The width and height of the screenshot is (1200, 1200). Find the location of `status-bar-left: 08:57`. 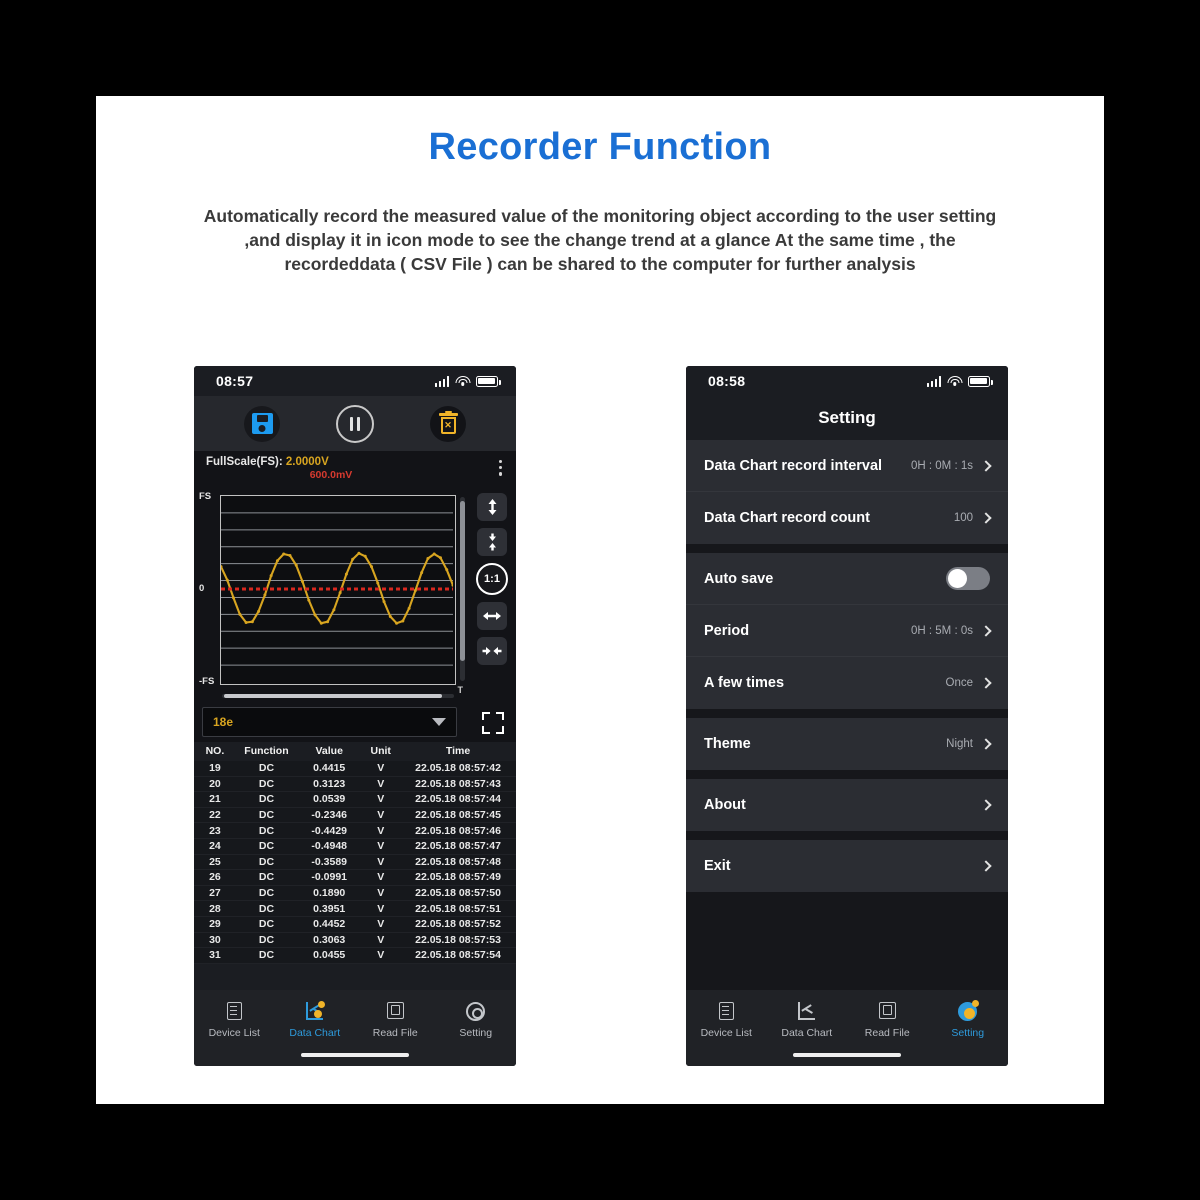

status-bar-left: 08:57 is located at coordinates (355, 381).